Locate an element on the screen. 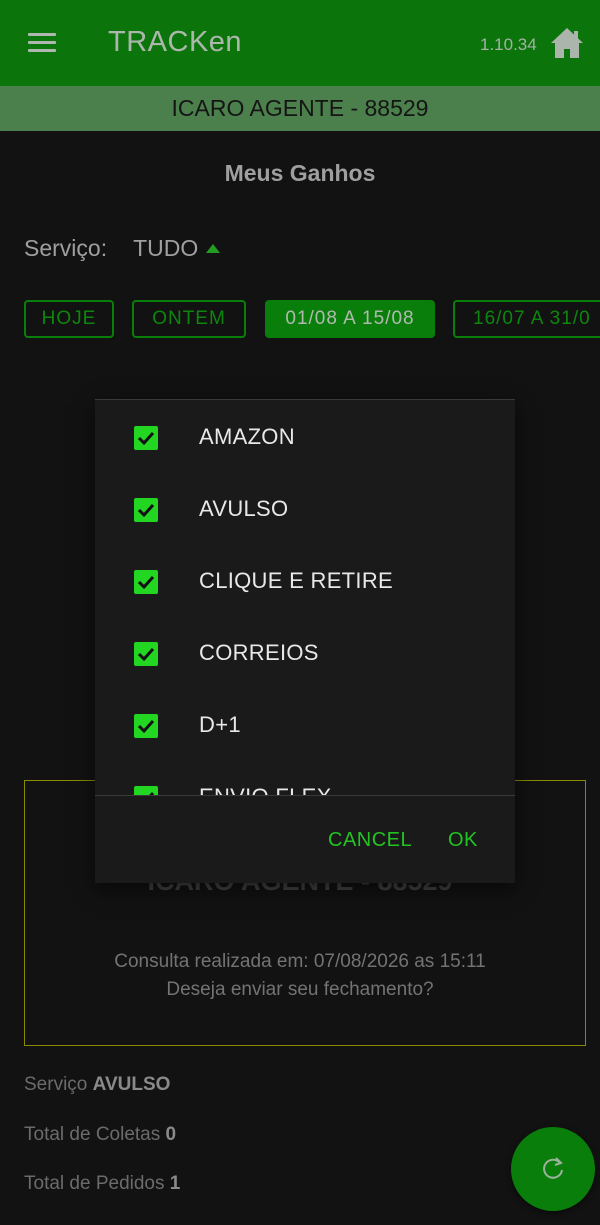 The height and width of the screenshot is (1225, 600). option-label: AVULSO is located at coordinates (244, 508).